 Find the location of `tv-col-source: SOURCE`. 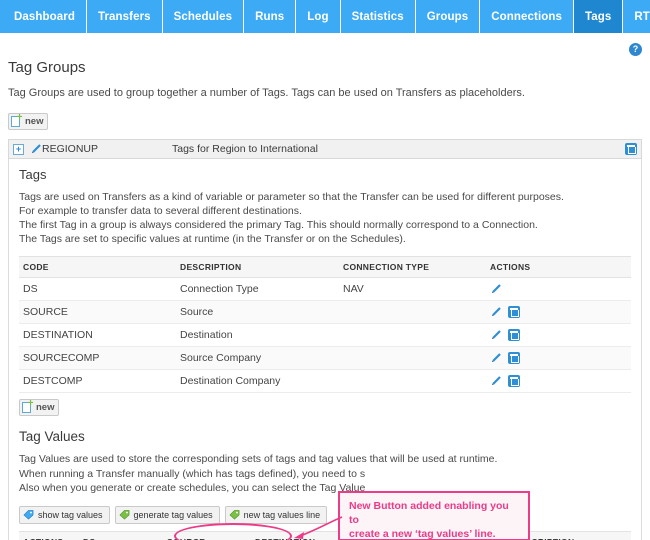

tv-col-source: SOURCE is located at coordinates (207, 535).